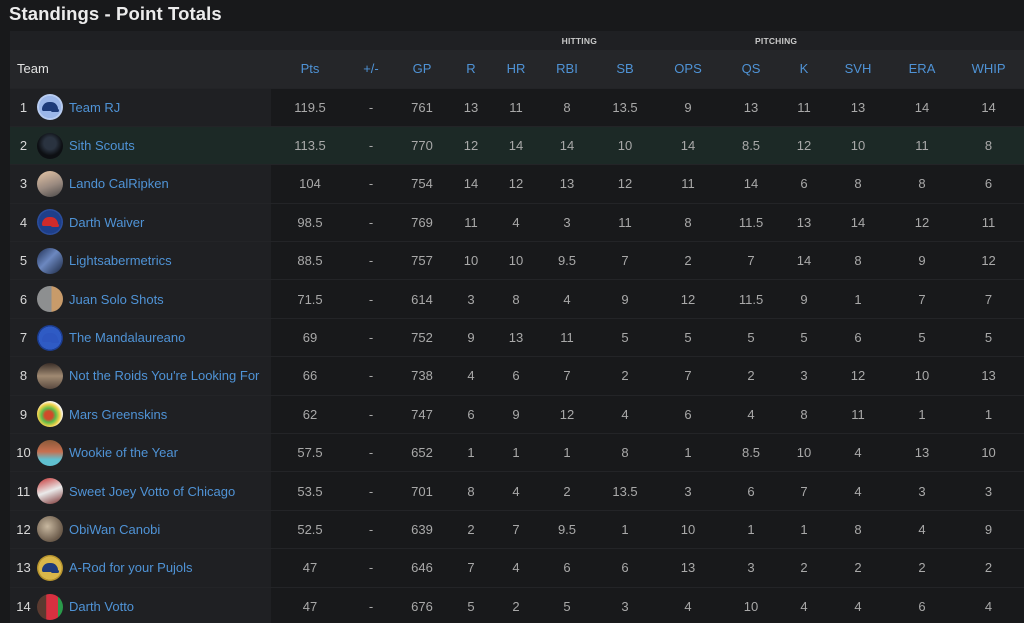 The image size is (1024, 623). What do you see at coordinates (50, 414) in the screenshot?
I see `cartoon-photo-icon` at bounding box center [50, 414].